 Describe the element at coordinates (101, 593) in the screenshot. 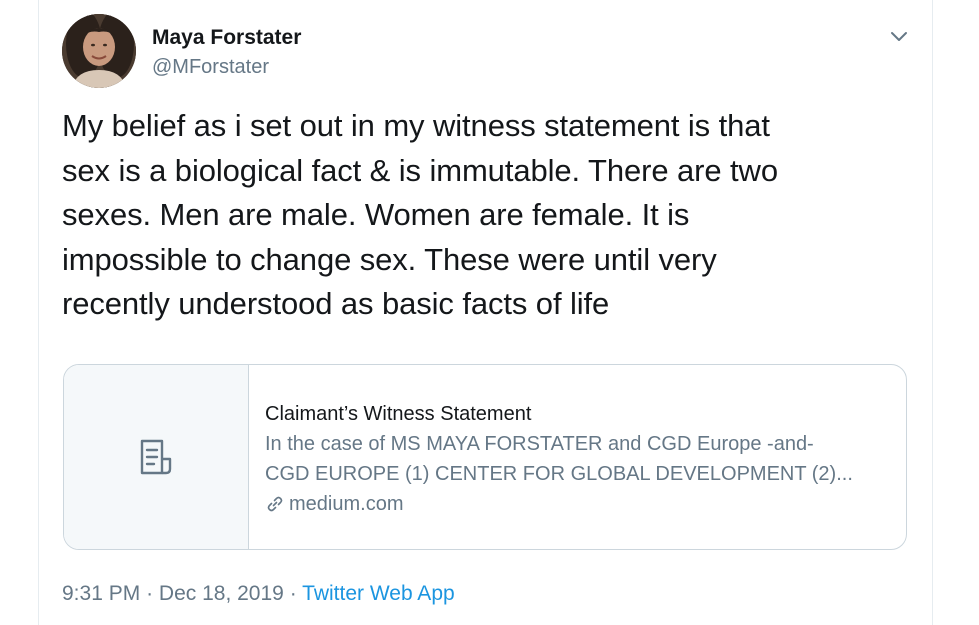

I see `tweet-time: 9:31 PM` at that location.